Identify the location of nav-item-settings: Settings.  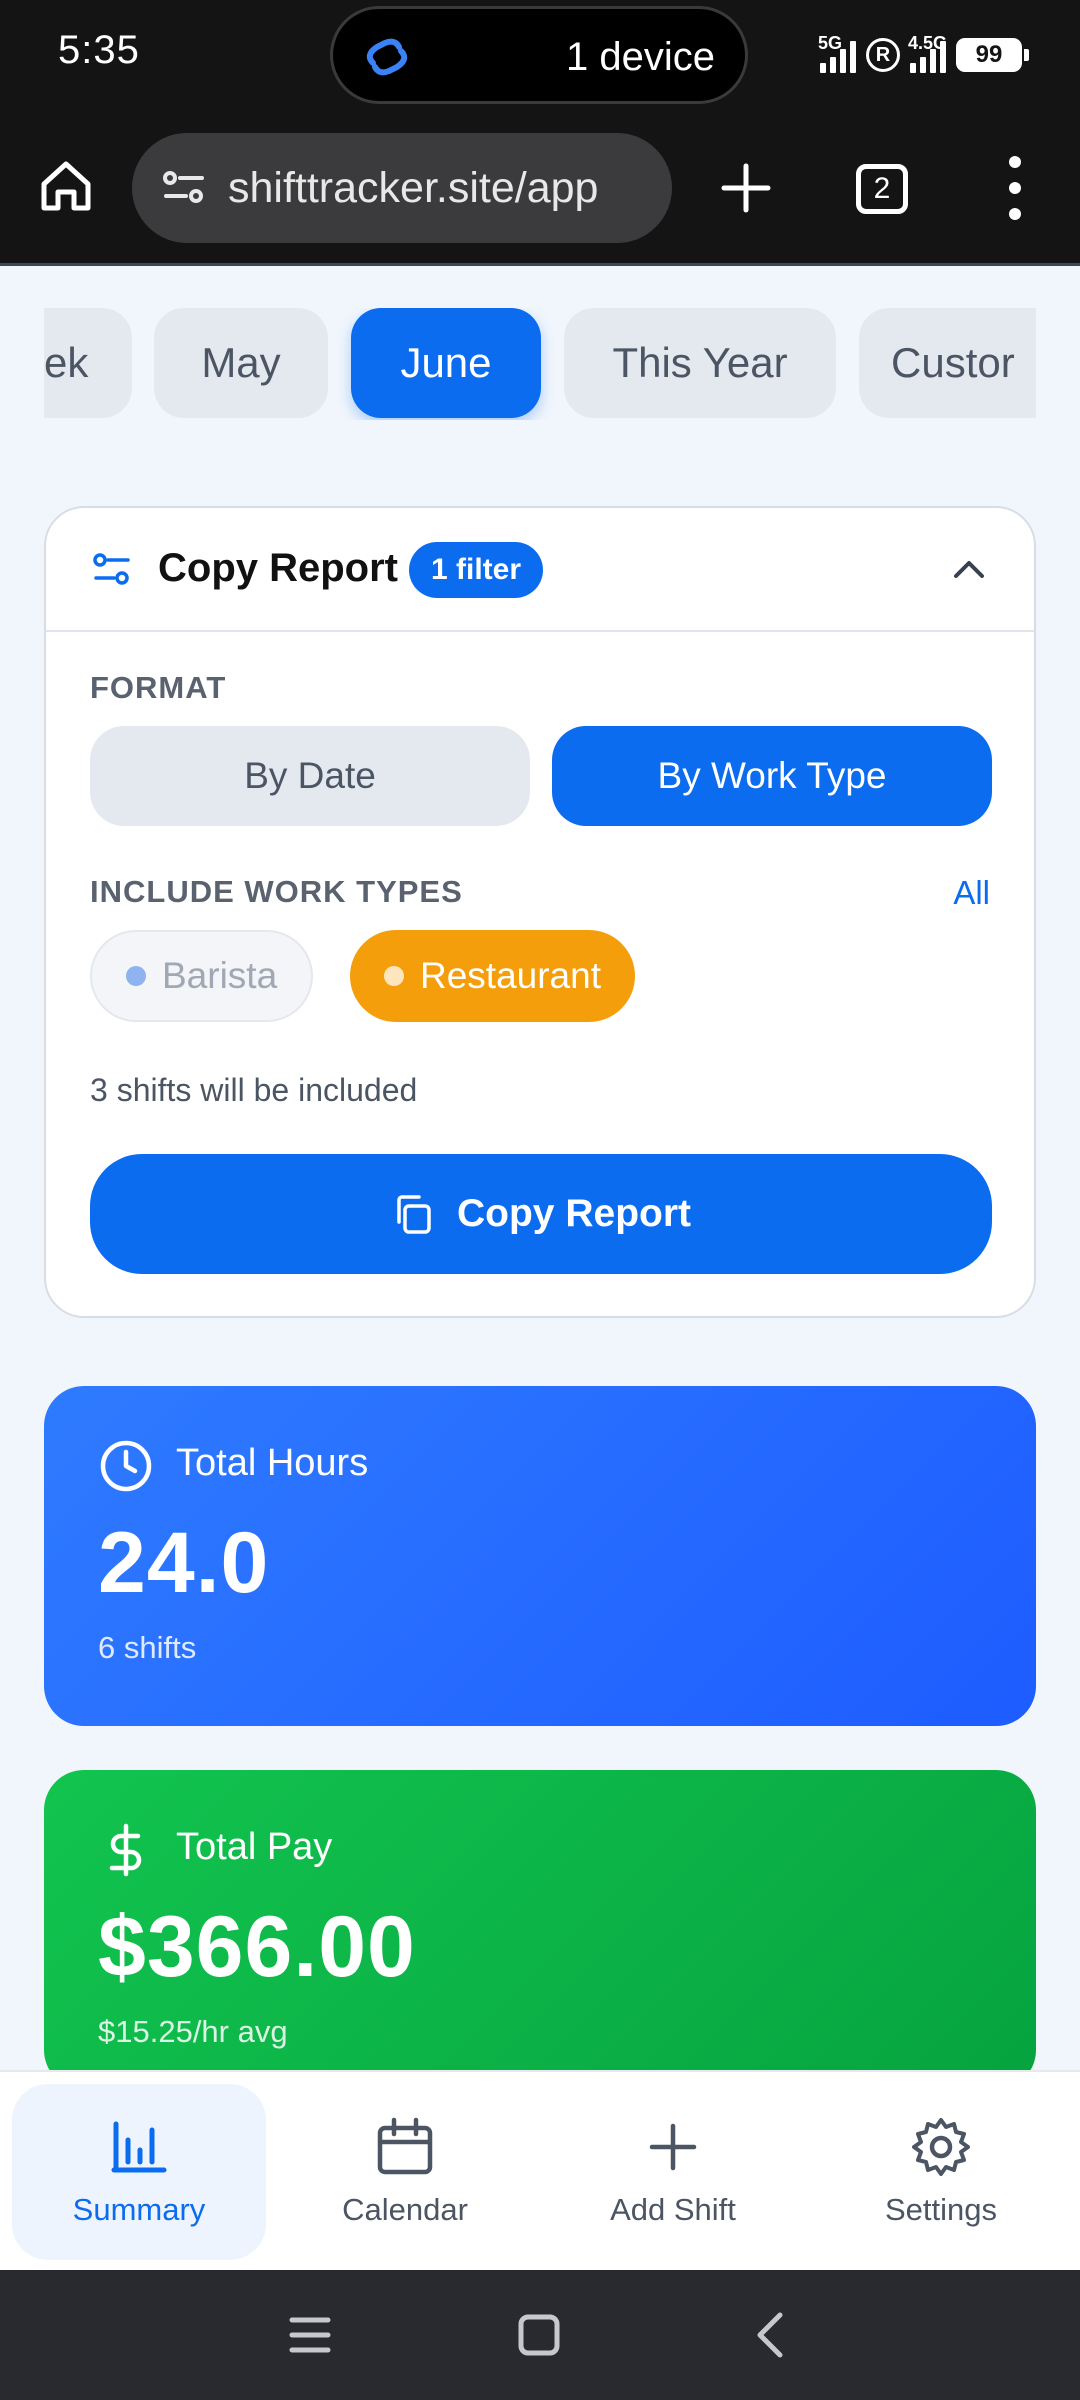
(941, 2172).